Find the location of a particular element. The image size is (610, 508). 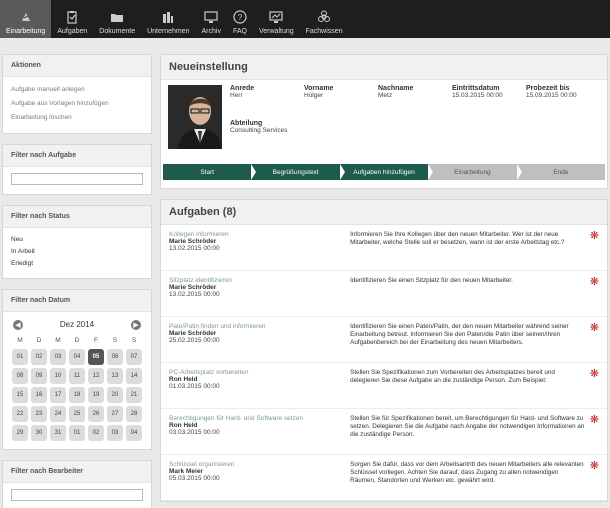

step-chevron is located at coordinates (519, 172).